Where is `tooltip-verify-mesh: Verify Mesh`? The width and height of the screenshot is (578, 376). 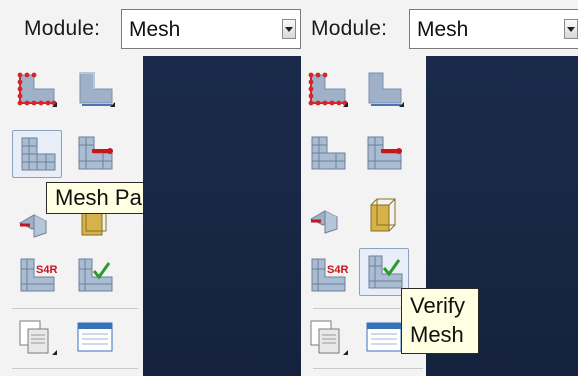 tooltip-verify-mesh: Verify Mesh is located at coordinates (440, 321).